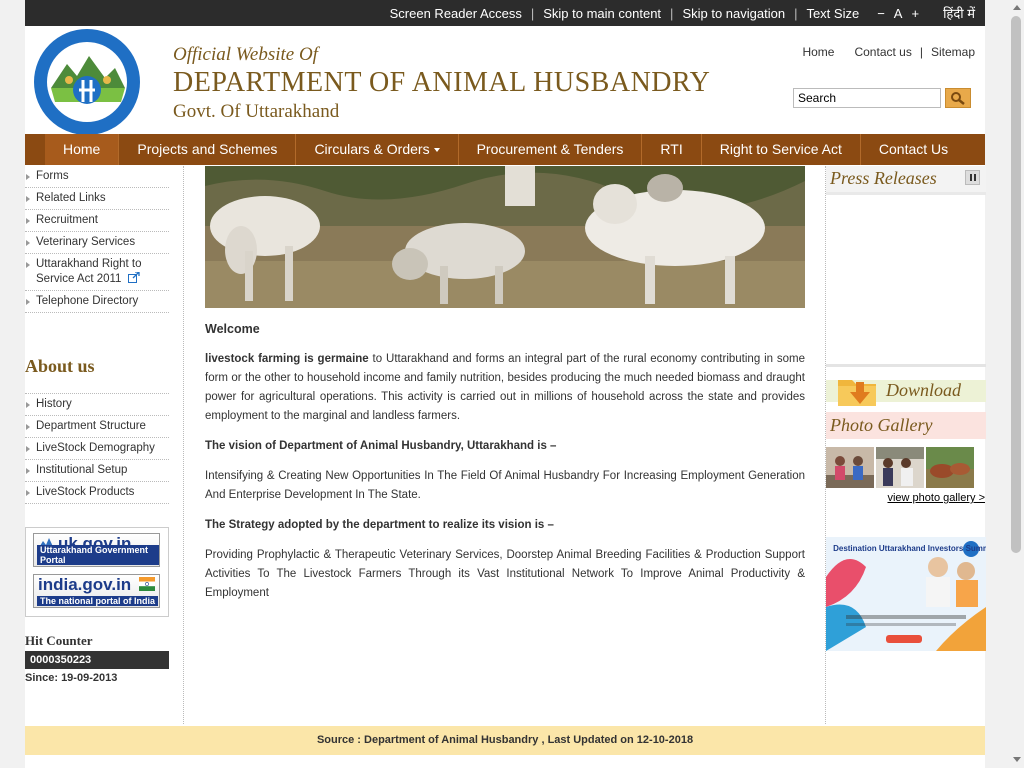 The width and height of the screenshot is (1024, 768). I want to click on investors-summit-banner: Destination Uttarakhand Investors Summit, so click(906, 594).